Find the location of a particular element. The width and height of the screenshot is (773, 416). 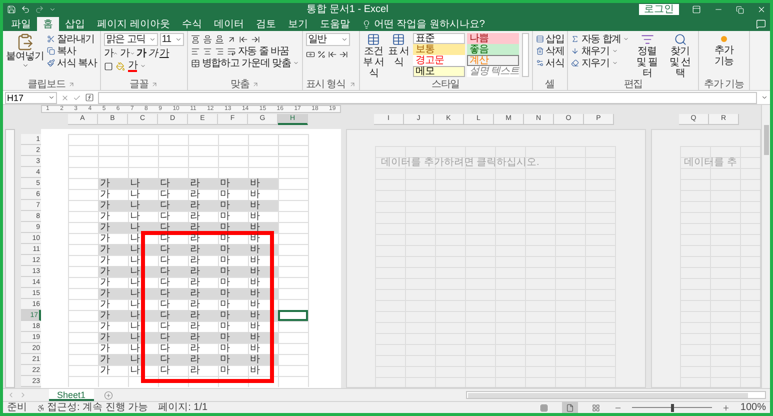

ribbon-tab: 파일 is located at coordinates (21, 24).